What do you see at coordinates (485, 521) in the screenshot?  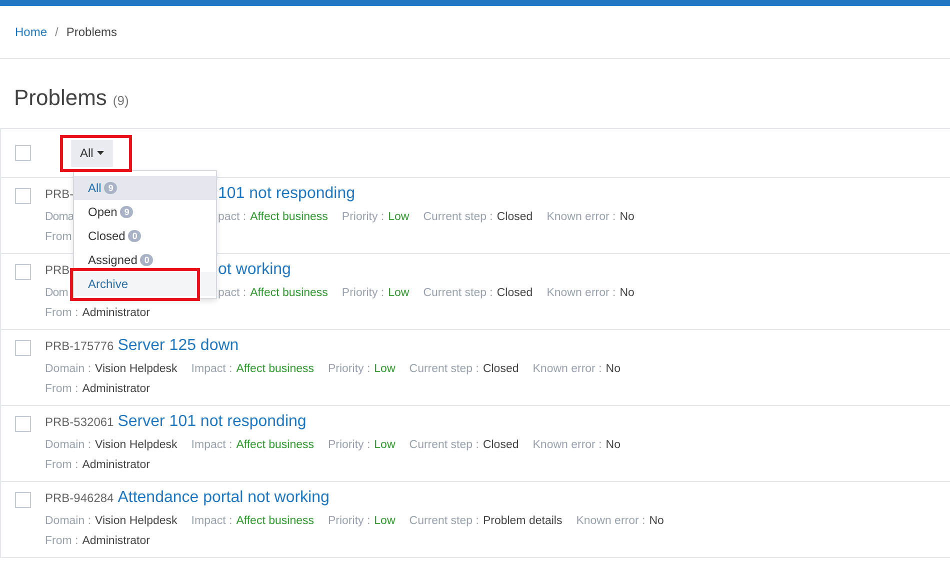 I see `meta-field: Current step : Problem details` at bounding box center [485, 521].